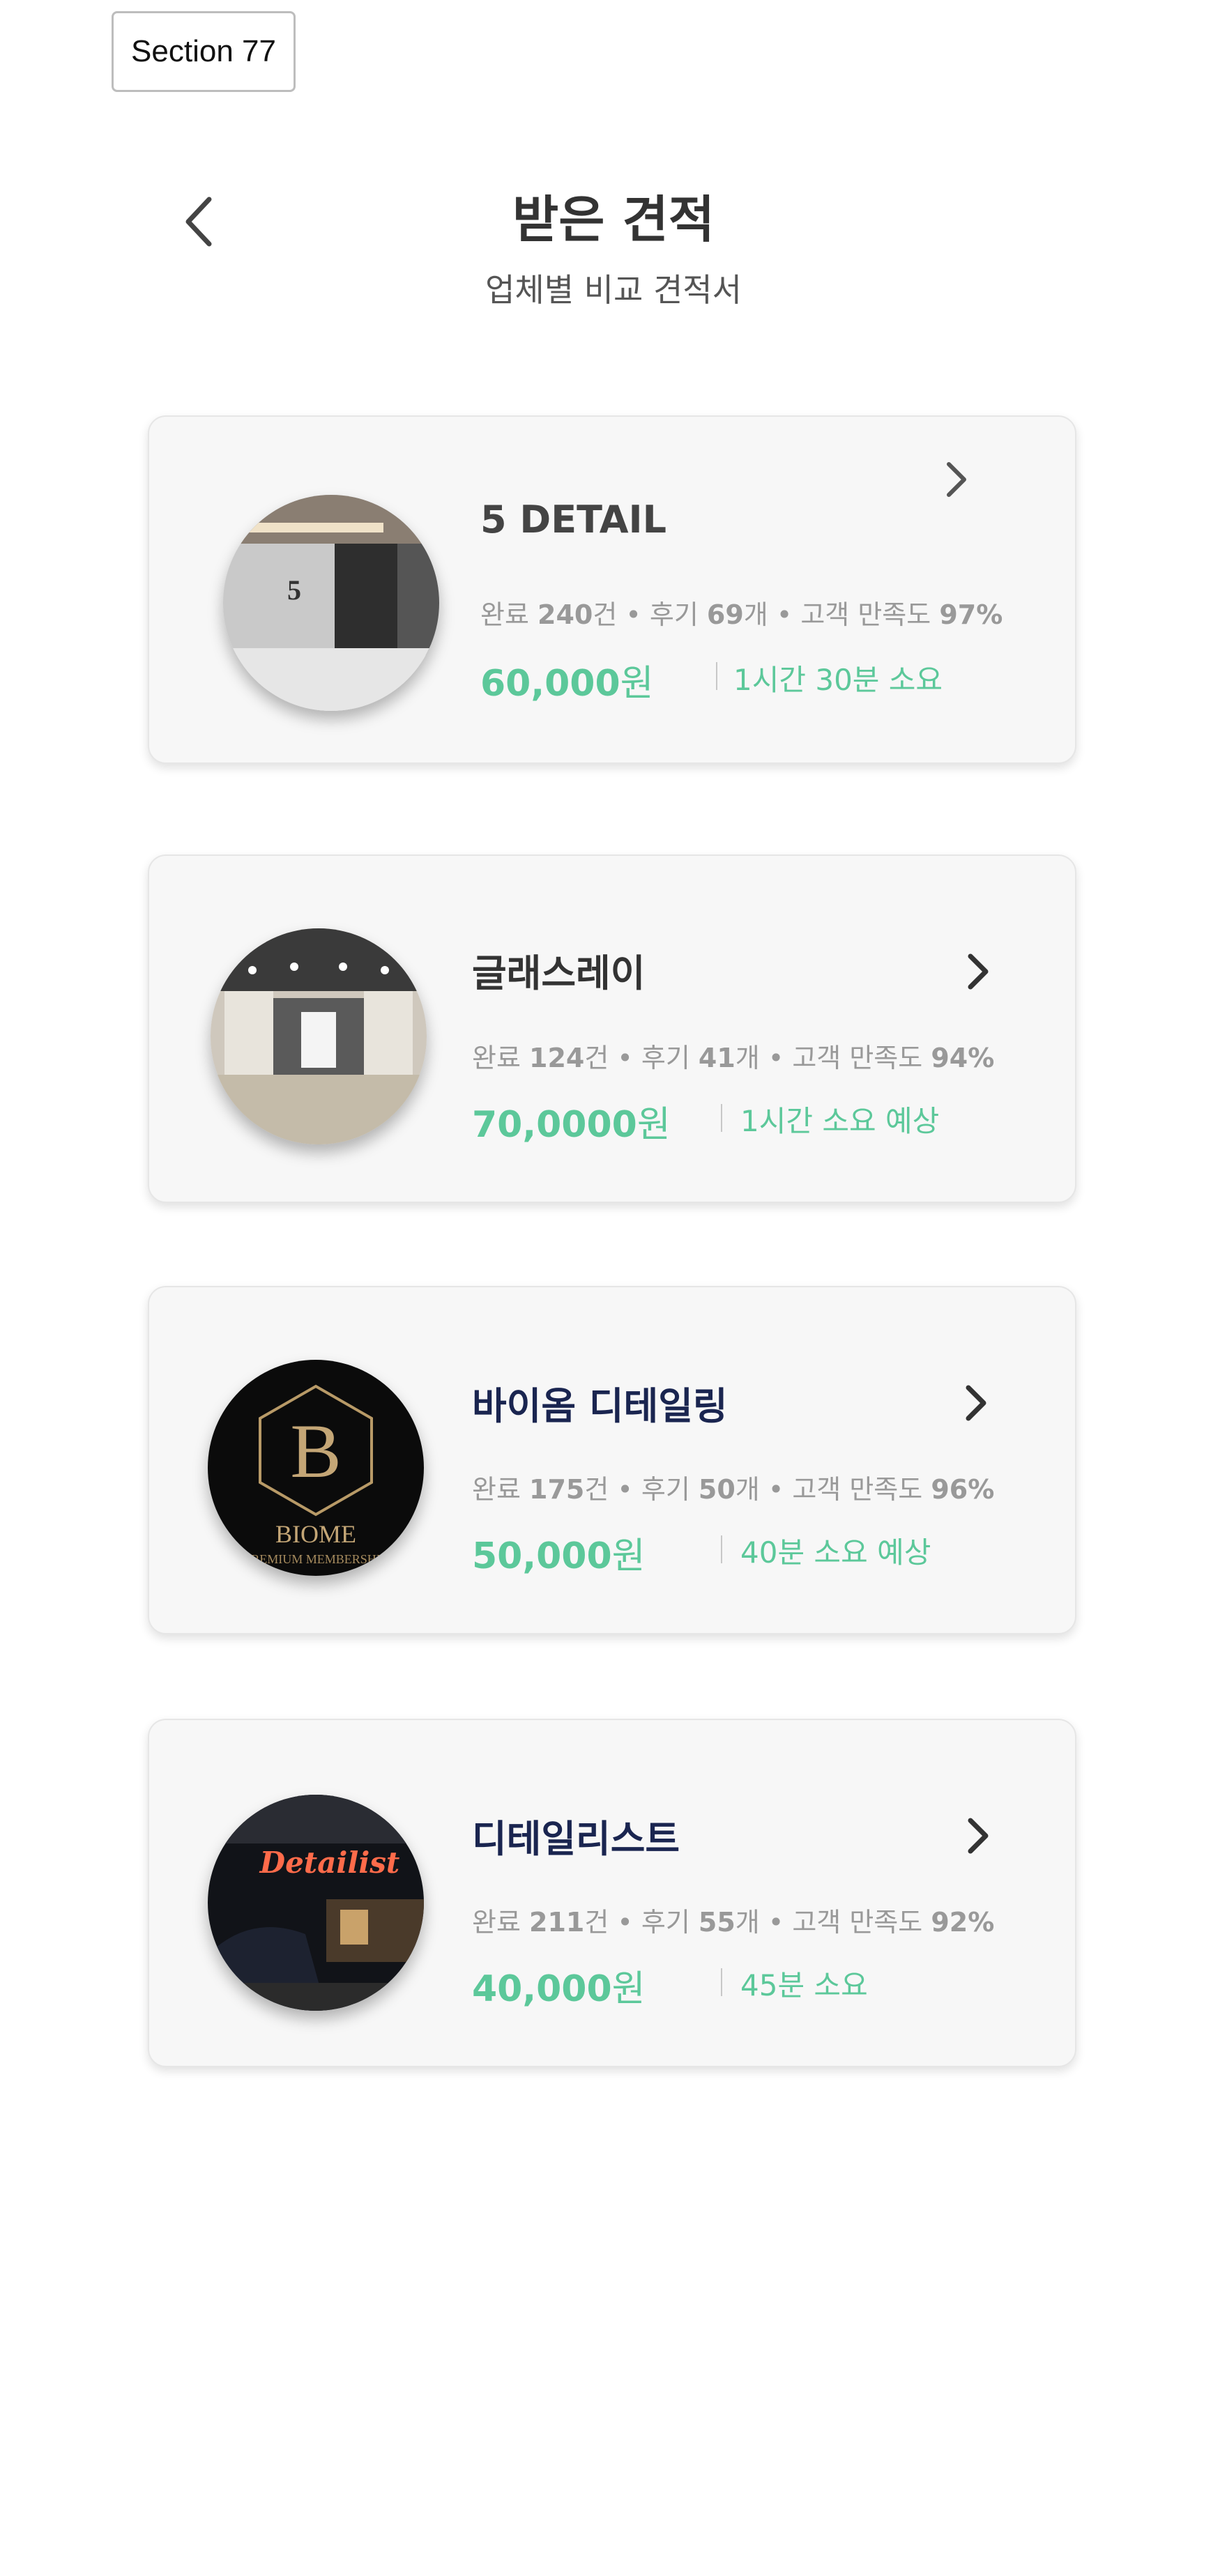 This screenshot has height=2576, width=1227. What do you see at coordinates (204, 51) in the screenshot?
I see `section-label: Section 77` at bounding box center [204, 51].